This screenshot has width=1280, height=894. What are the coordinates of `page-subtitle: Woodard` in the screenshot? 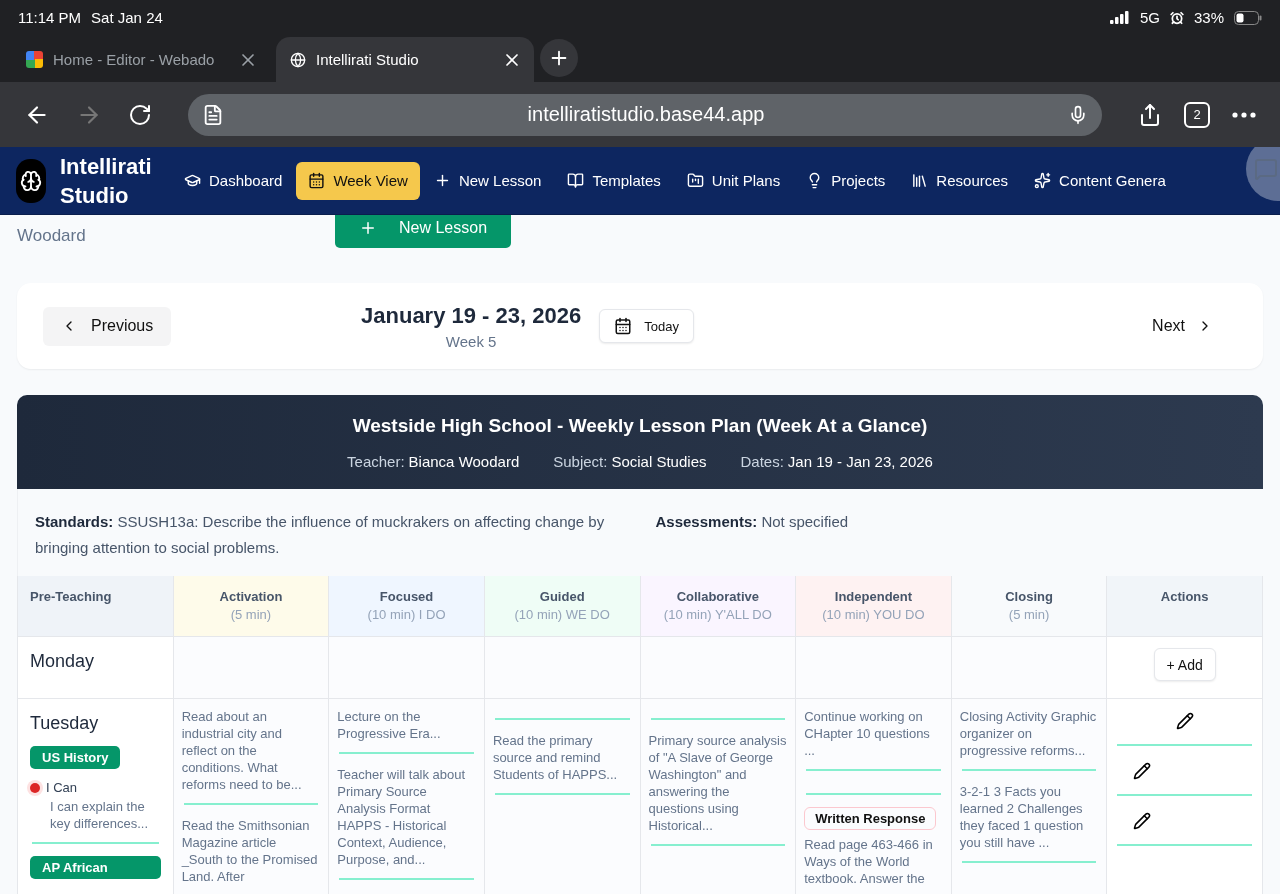 It's located at (52, 236).